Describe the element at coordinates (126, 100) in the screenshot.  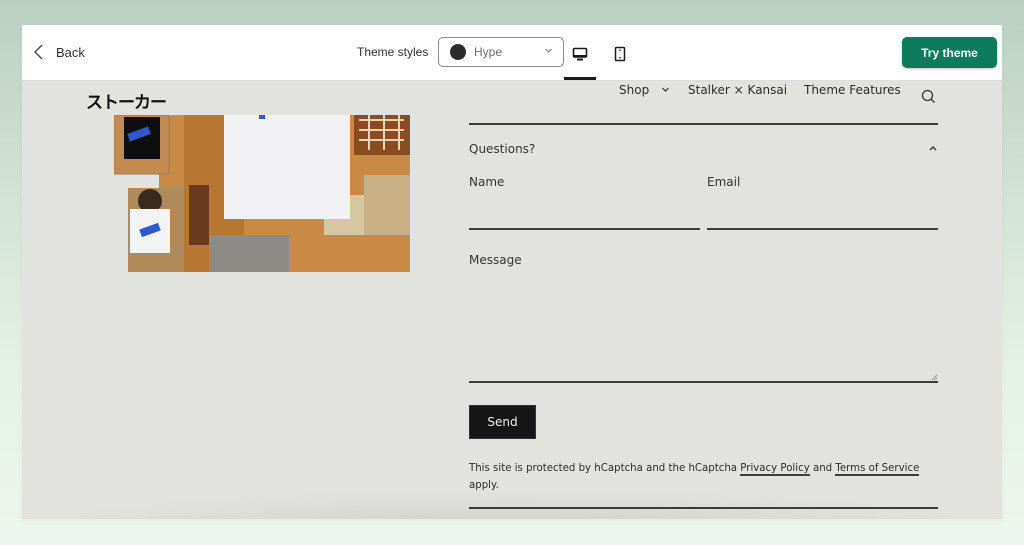
I see `store-logo: ストーカー` at that location.